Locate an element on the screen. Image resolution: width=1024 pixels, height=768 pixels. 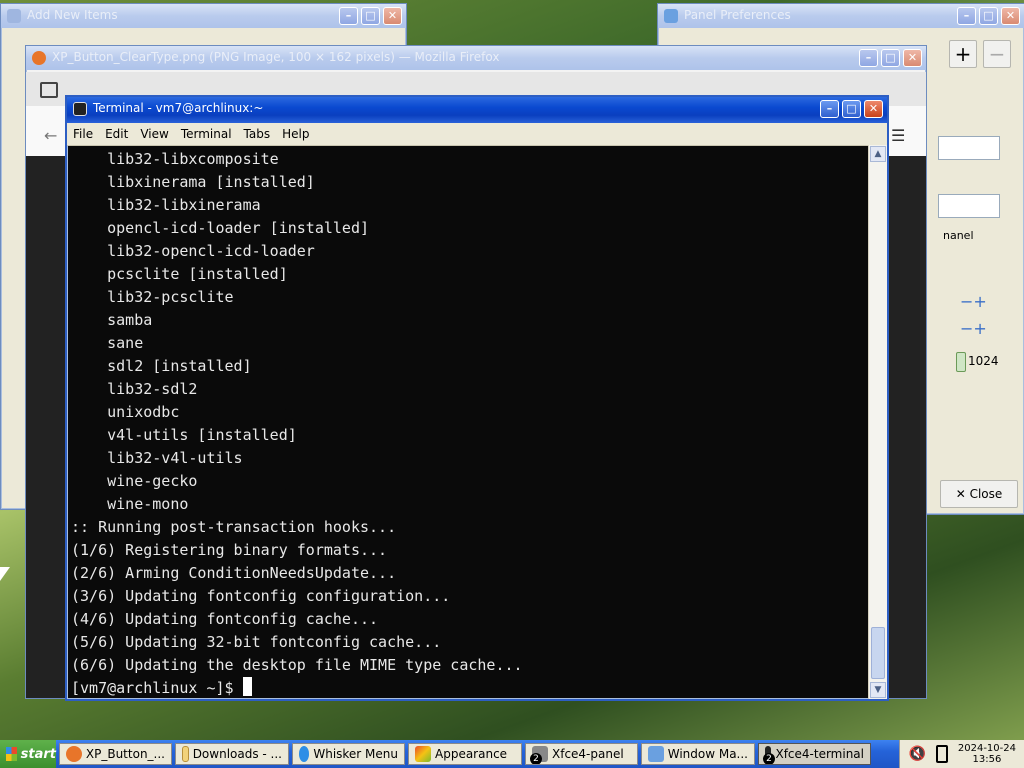
close-icon: ✕ is located at coordinates (960, 494).